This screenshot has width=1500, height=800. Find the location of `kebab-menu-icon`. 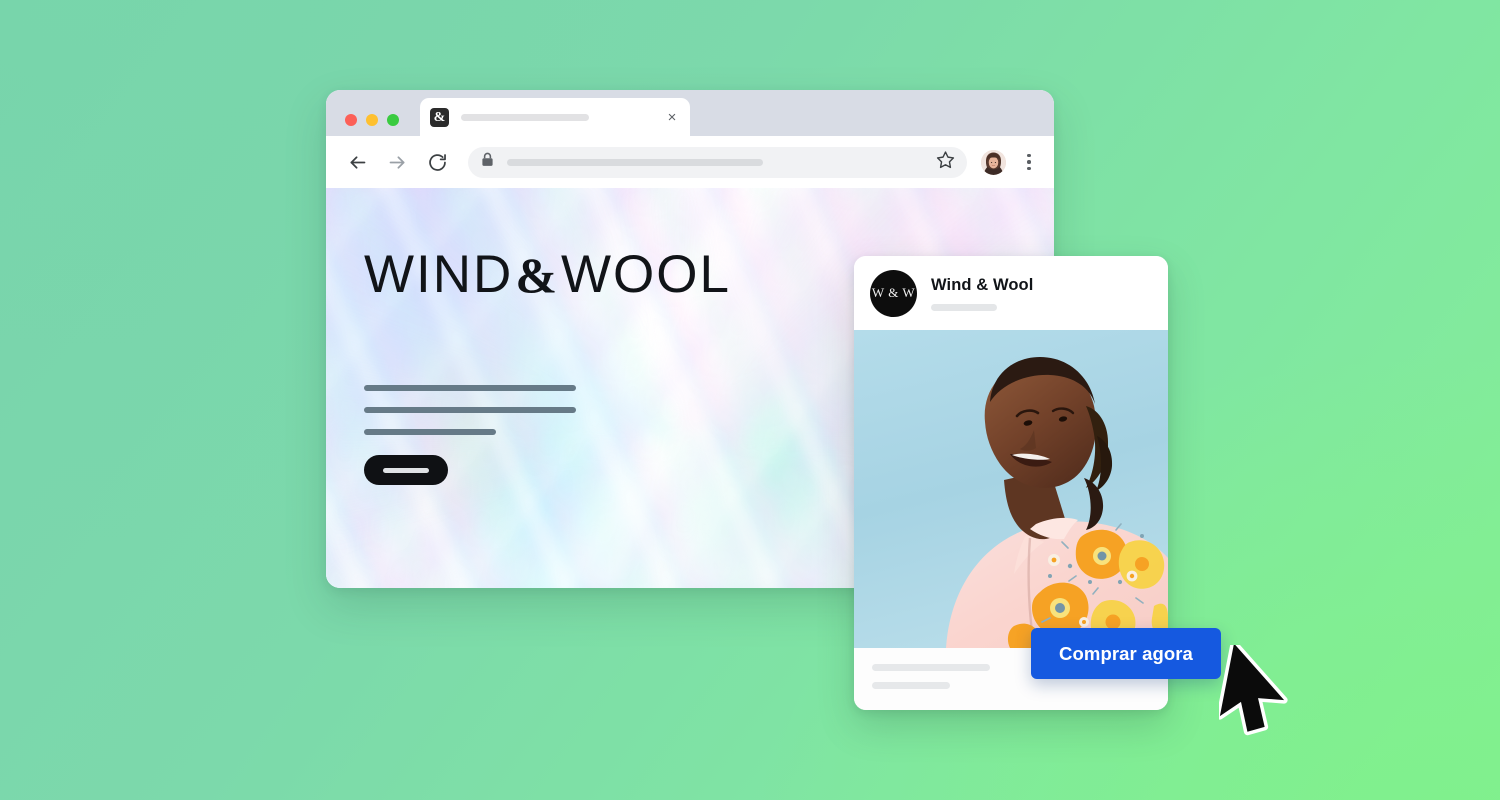

kebab-menu-icon is located at coordinates (1029, 162).